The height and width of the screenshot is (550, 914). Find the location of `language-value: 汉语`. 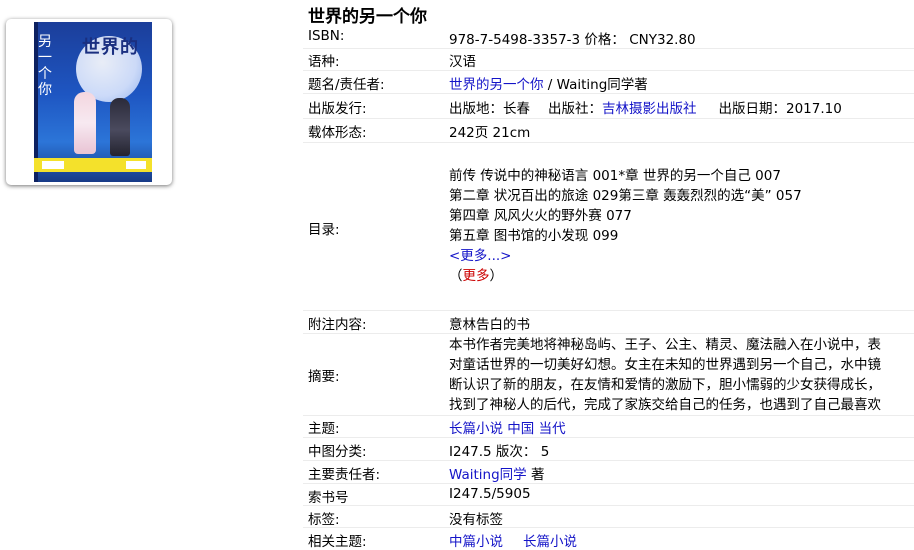

language-value: 汉语 is located at coordinates (462, 62).